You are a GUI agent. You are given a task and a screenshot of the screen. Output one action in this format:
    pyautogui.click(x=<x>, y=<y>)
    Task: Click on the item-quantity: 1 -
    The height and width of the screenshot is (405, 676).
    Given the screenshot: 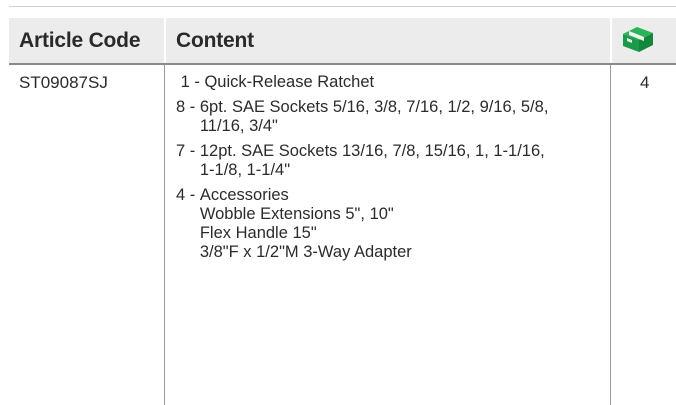 What is the action you would take?
    pyautogui.click(x=190, y=82)
    